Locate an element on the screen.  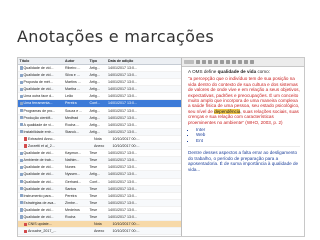
table-header: Título Autor Tipo Data de adição is located at coordinates (99, 61).